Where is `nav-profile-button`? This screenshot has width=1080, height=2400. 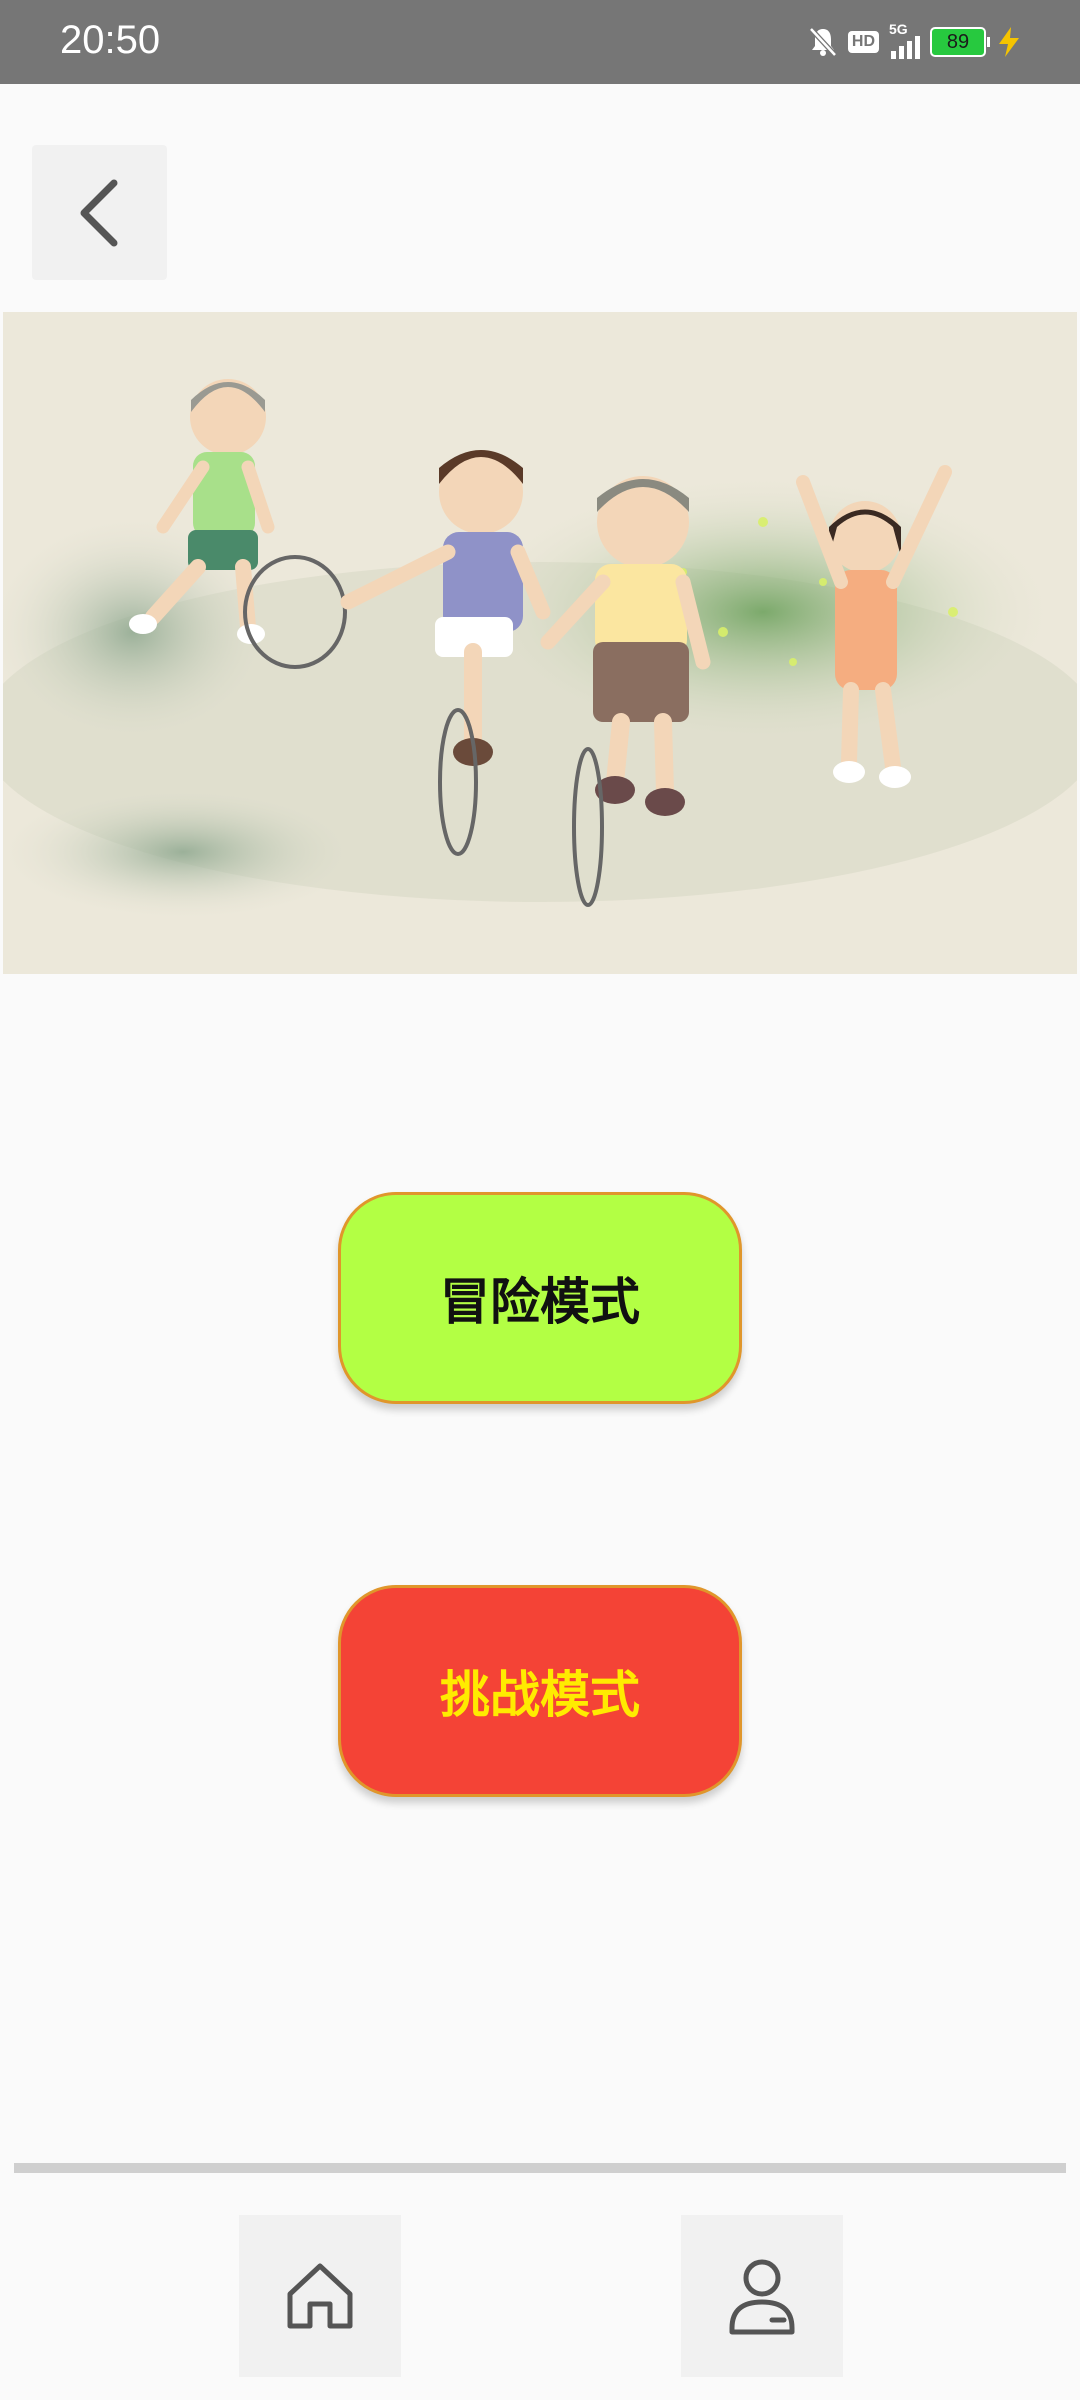
nav-profile-button is located at coordinates (762, 2296).